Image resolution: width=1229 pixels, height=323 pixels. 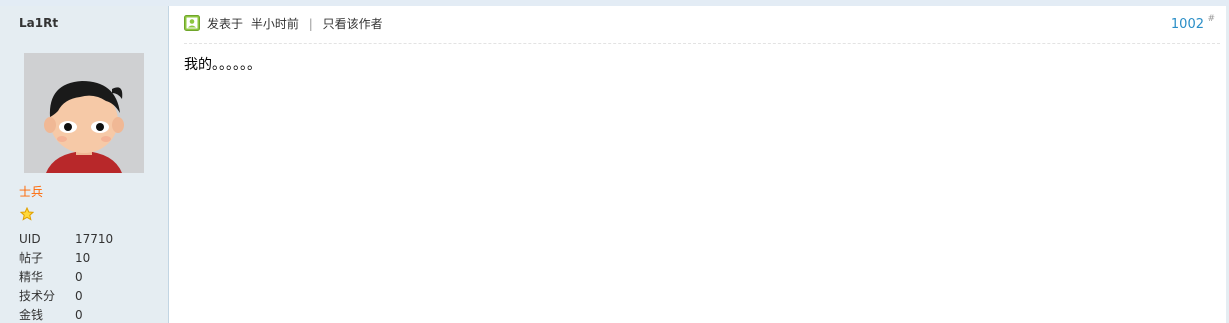 I want to click on author-sidebar: La1Rt 士兵 UID 17710 帖子 10 精华 0 技术分 0 金钱 0, so click(x=84, y=164).